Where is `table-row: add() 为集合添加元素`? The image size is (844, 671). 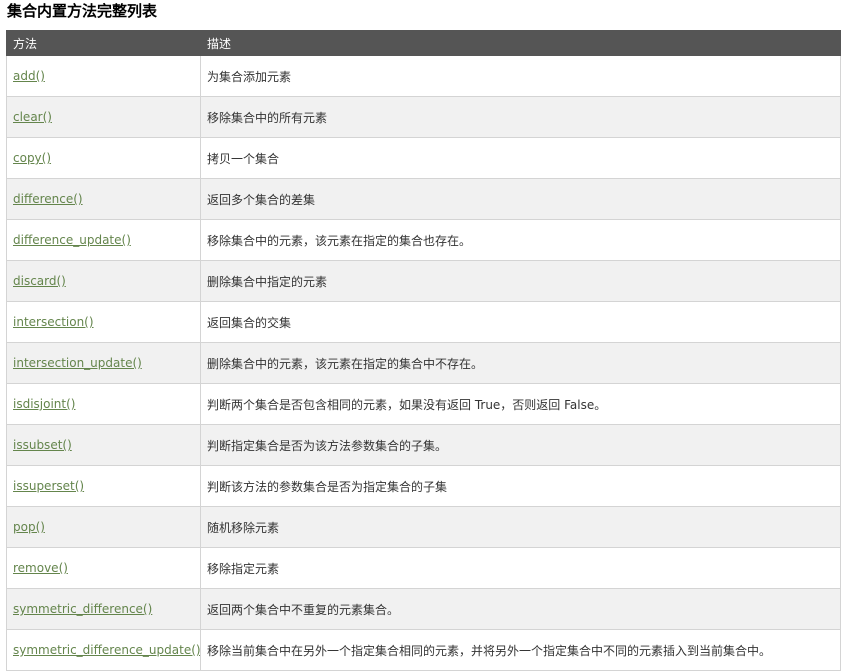
table-row: add() 为集合添加元素 is located at coordinates (423, 76).